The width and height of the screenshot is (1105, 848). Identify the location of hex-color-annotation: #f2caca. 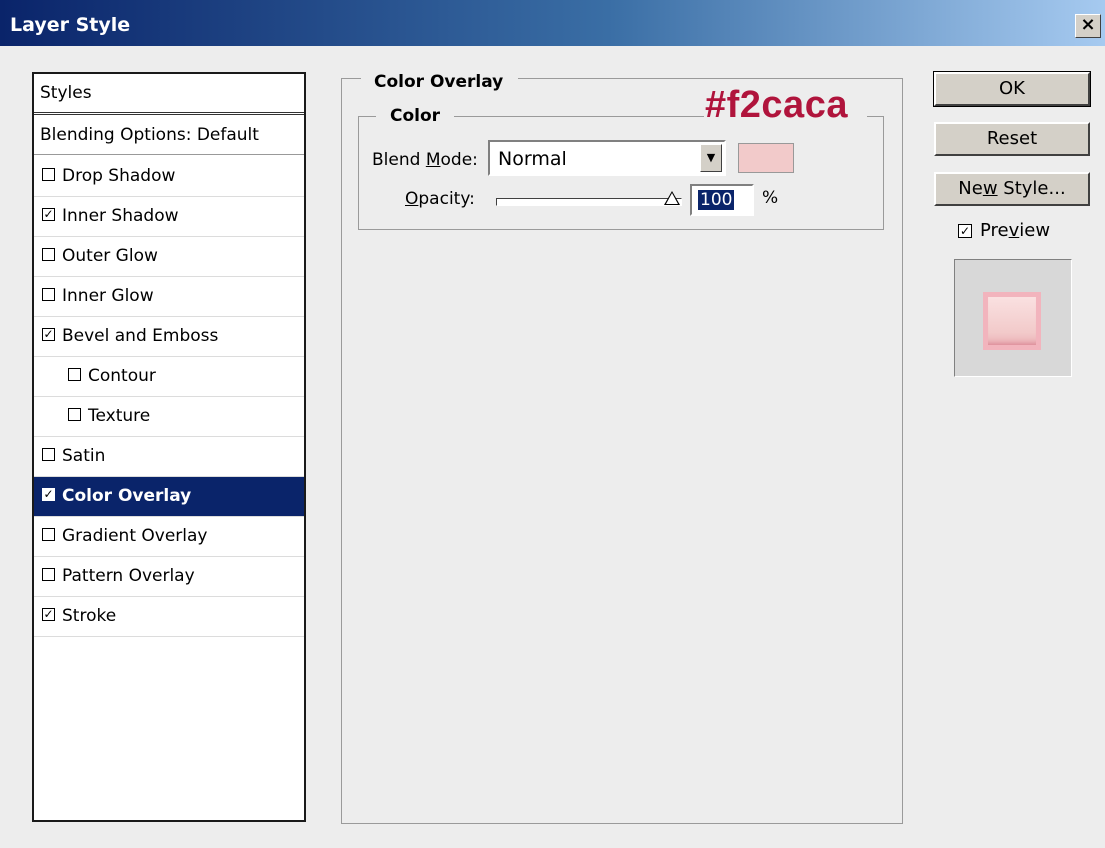
(776, 105).